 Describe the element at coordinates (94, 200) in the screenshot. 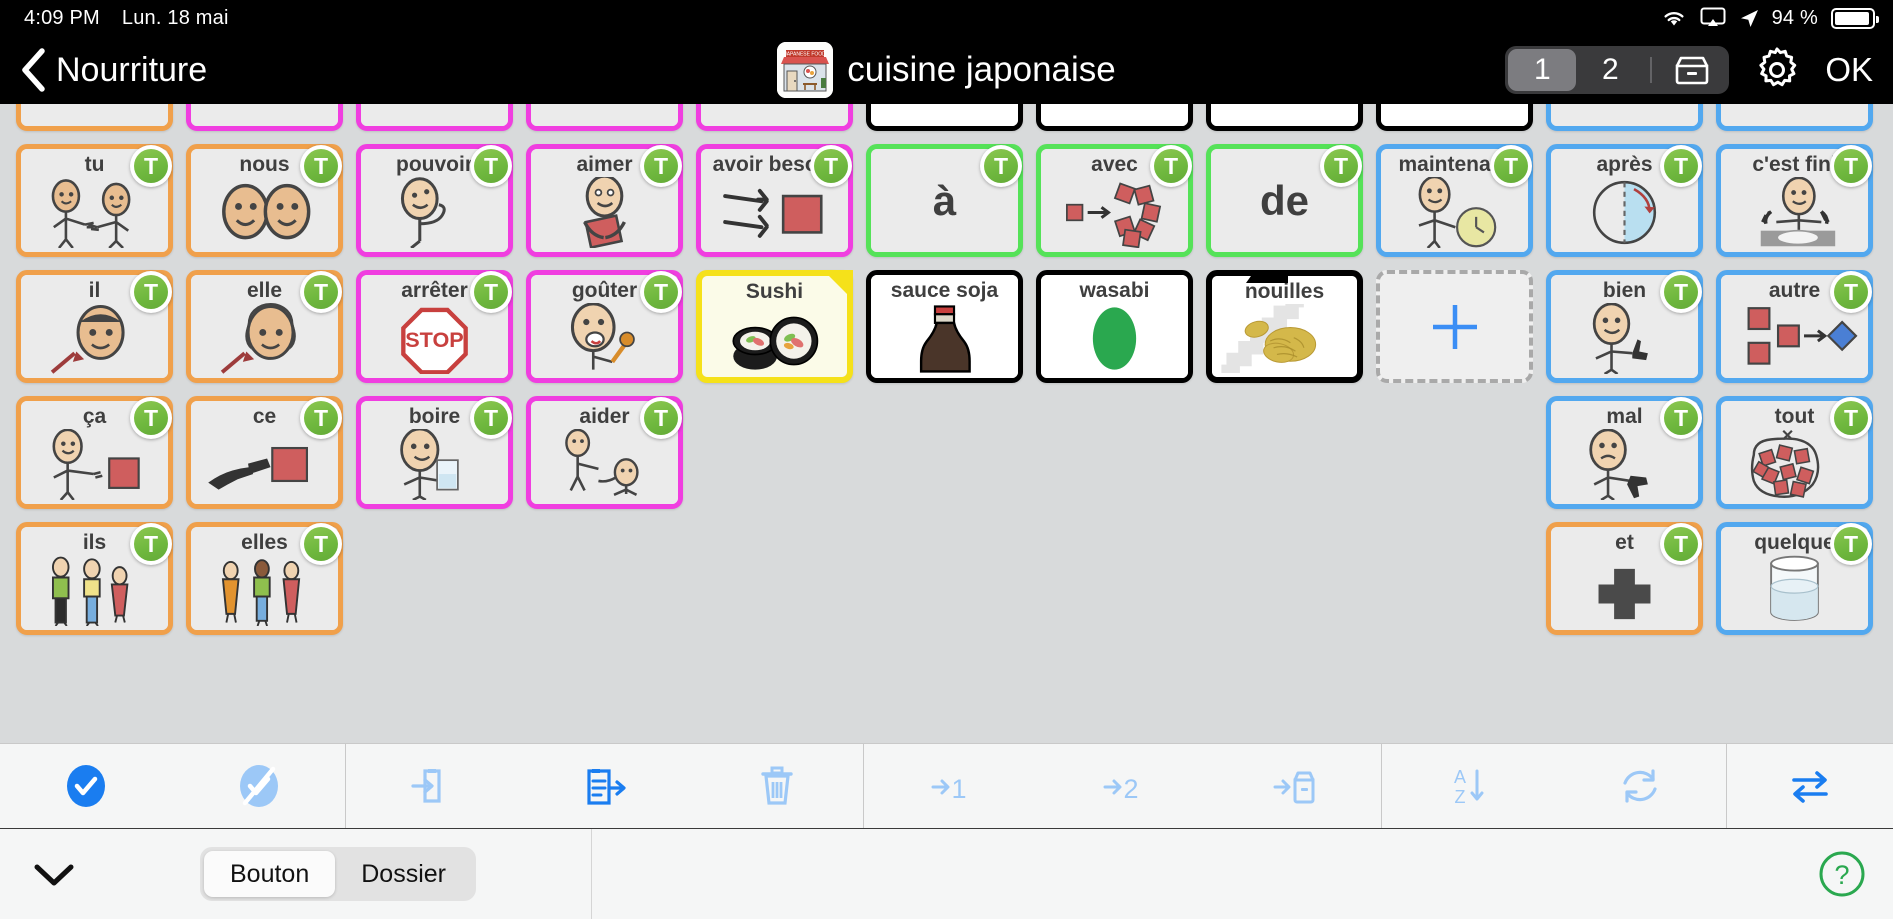

I see `grid-cell-tu: tu T` at that location.